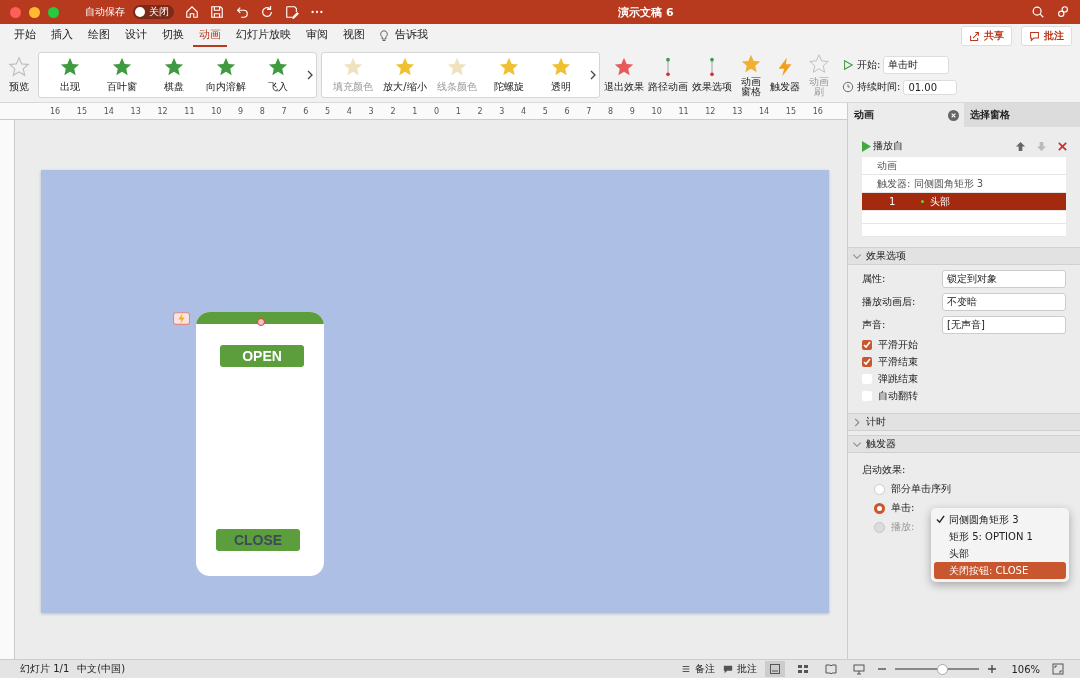 The image size is (1080, 678). Describe the element at coordinates (70, 87) in the screenshot. I see `effect-label: 出现` at that location.